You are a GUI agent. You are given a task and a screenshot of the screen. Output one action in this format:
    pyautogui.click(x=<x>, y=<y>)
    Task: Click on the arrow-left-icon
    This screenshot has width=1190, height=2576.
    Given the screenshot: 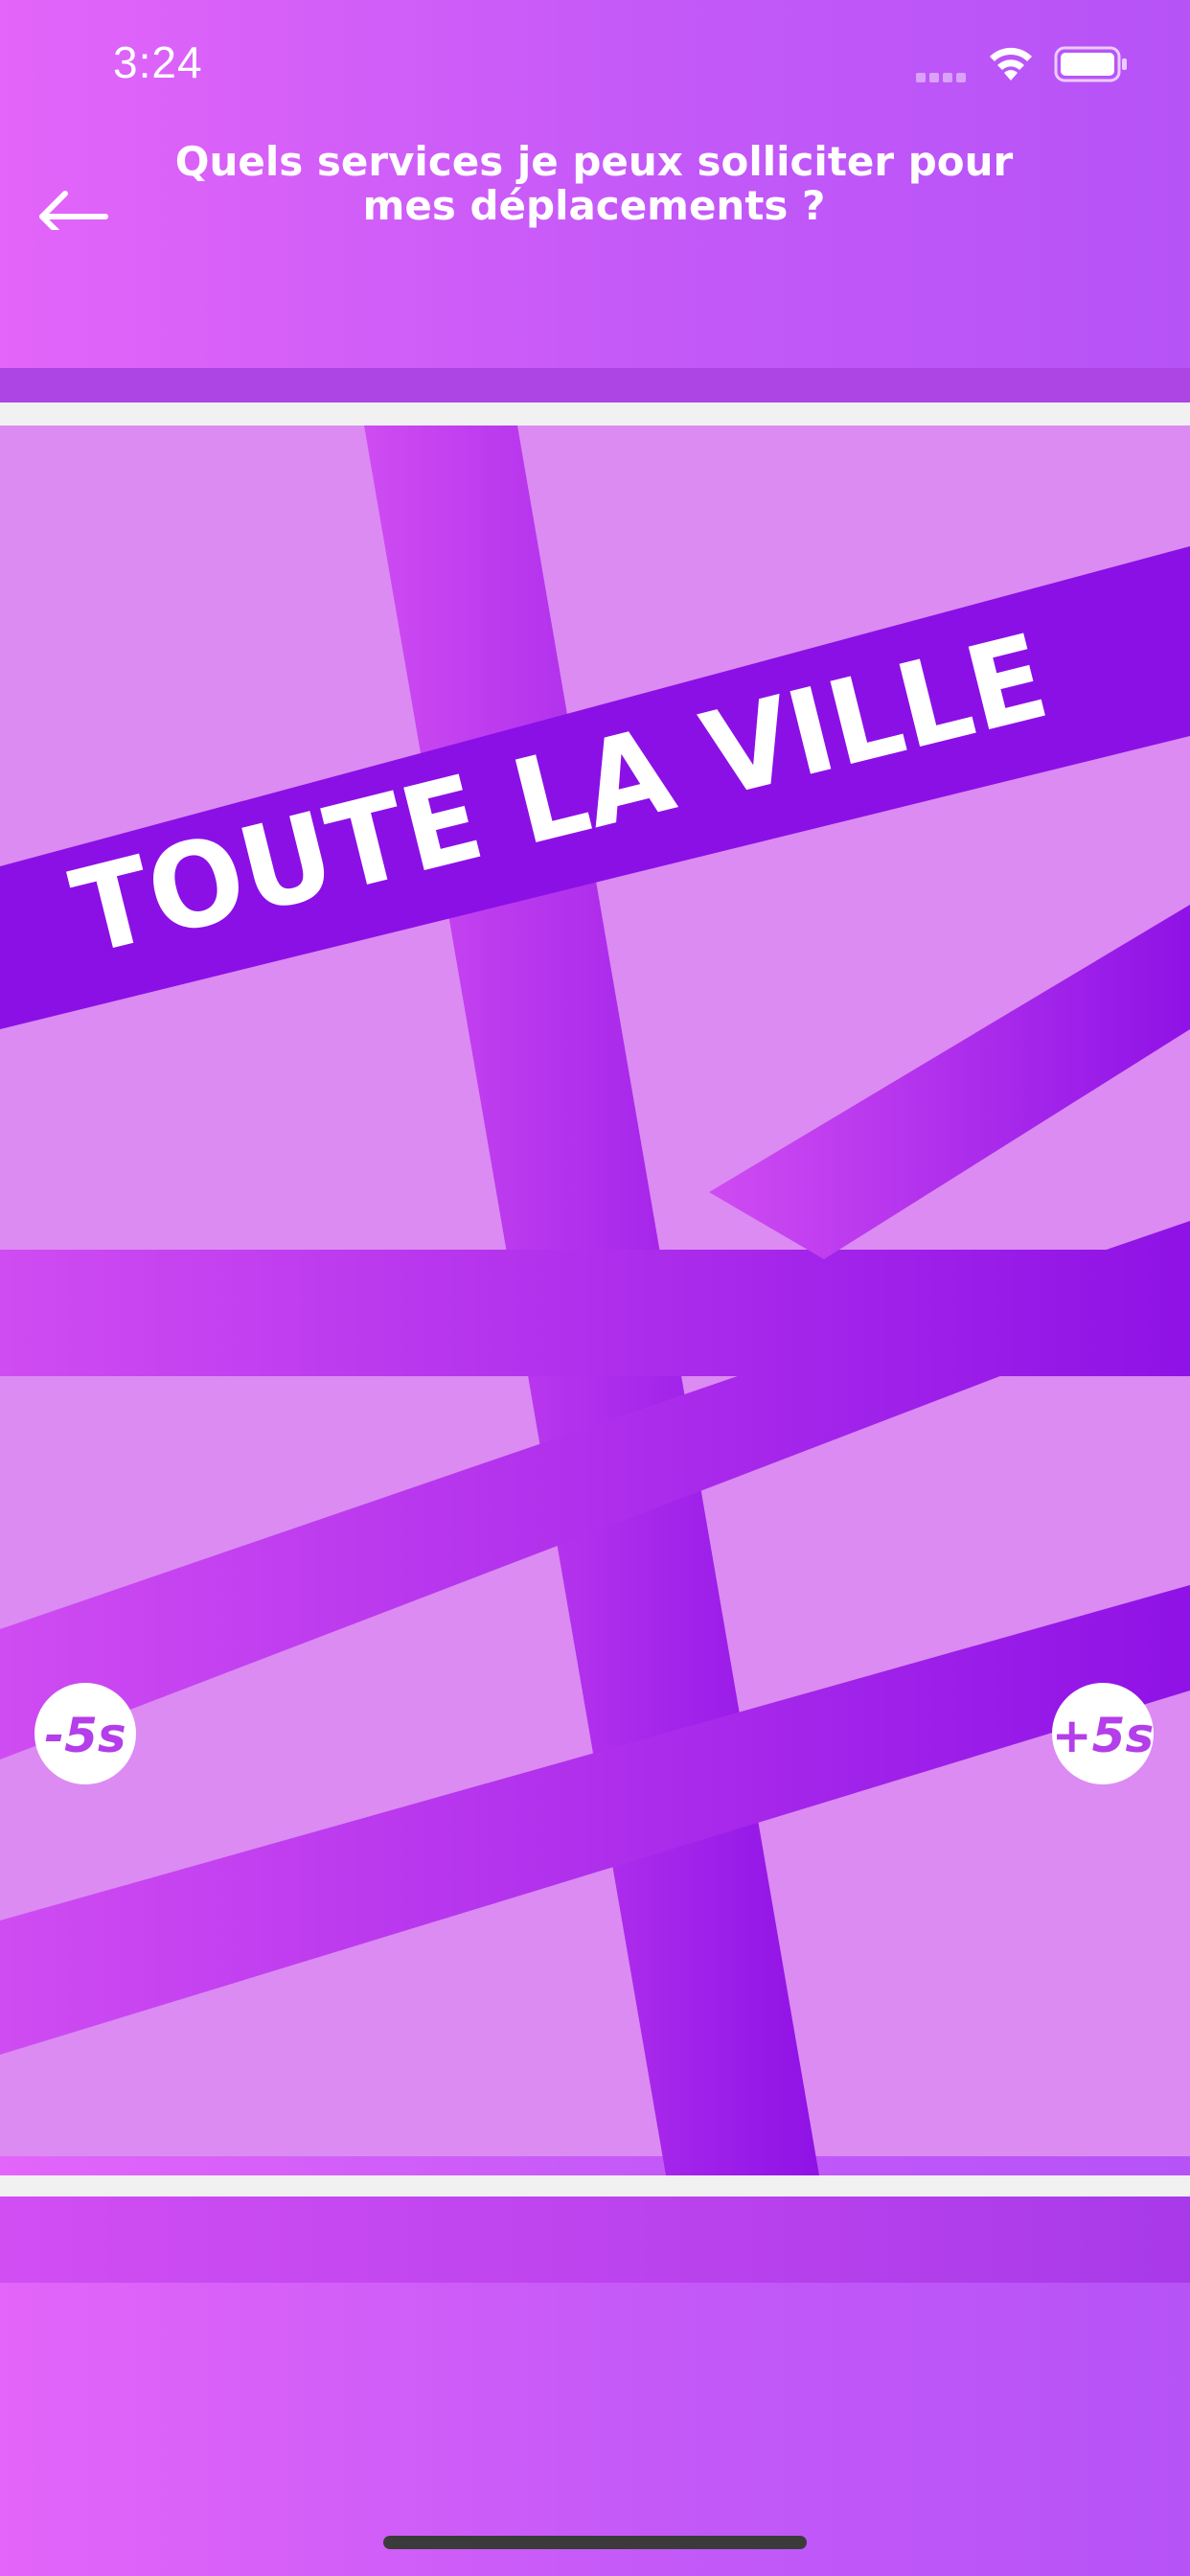 What is the action you would take?
    pyautogui.click(x=74, y=216)
    